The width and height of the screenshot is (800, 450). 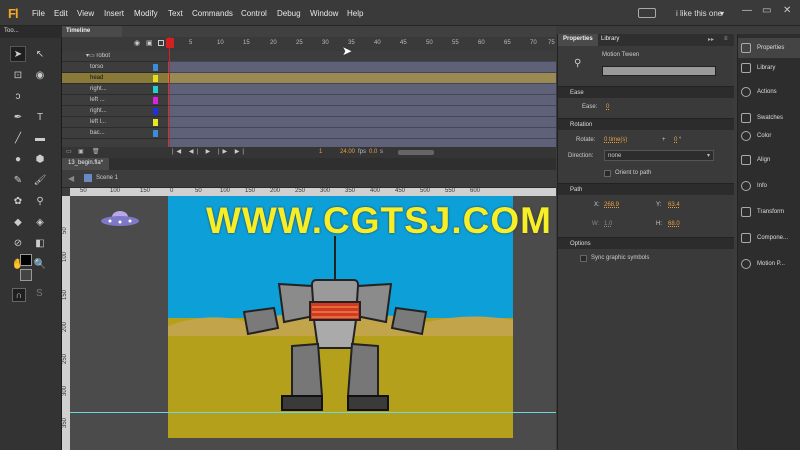 I want to click on selection-tool-icon: ➤, so click(x=18, y=54).